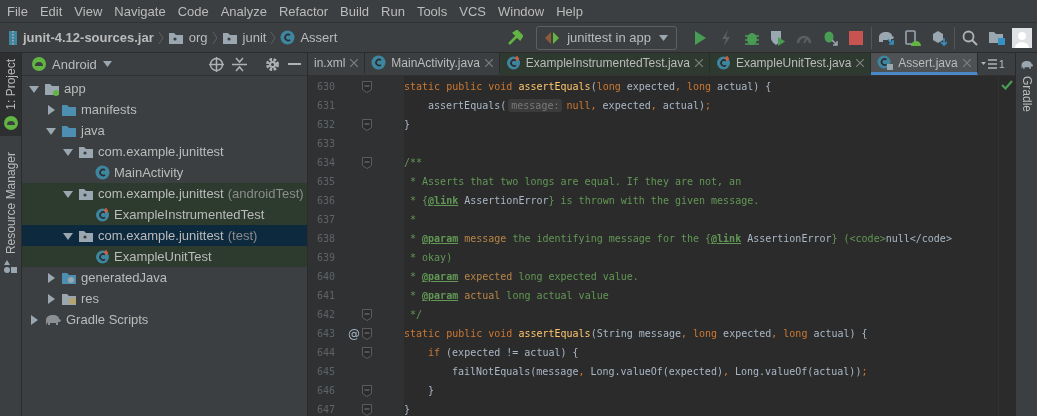 This screenshot has width=1037, height=416. I want to click on locate-icon, so click(216, 64).